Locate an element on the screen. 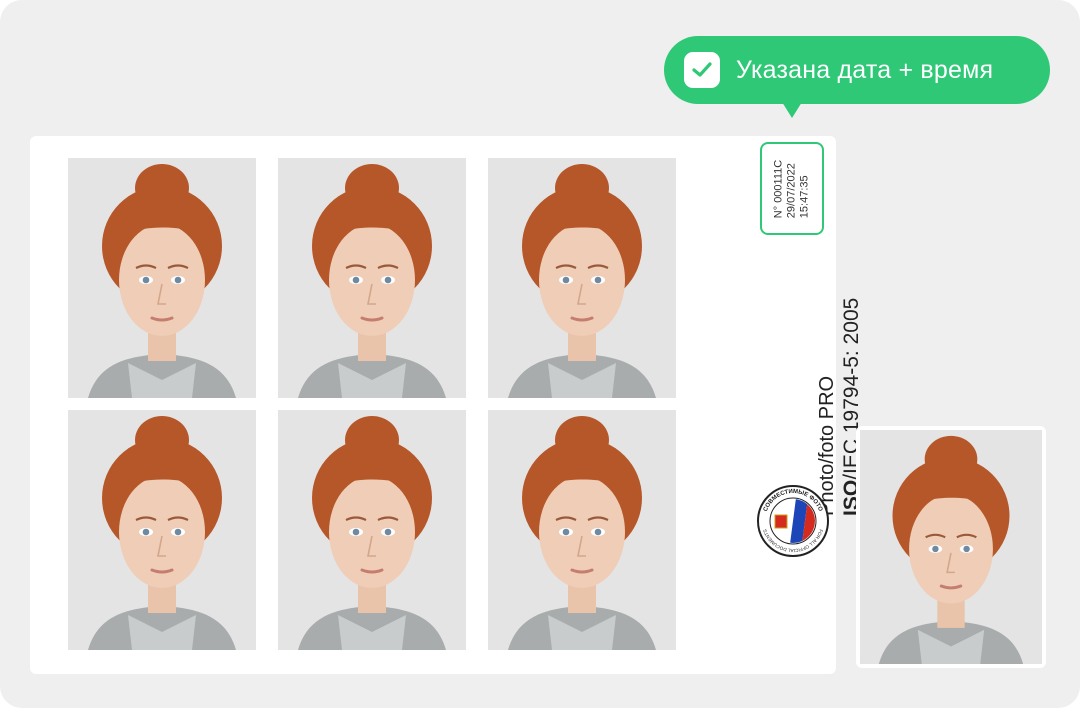  stamp-number: N° 000111C is located at coordinates (778, 188).